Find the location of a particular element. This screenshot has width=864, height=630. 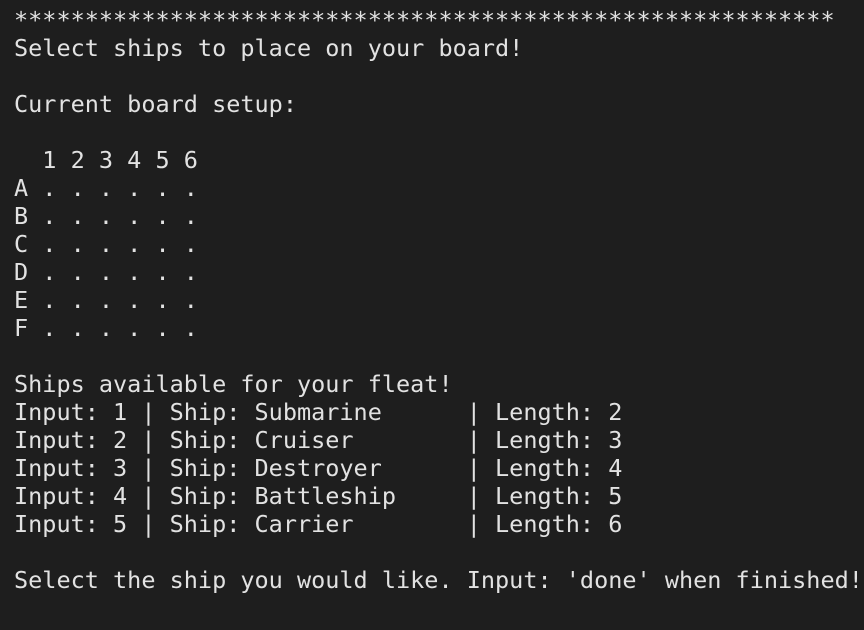

instruction-text: Select ships to place on your board! is located at coordinates (269, 48).